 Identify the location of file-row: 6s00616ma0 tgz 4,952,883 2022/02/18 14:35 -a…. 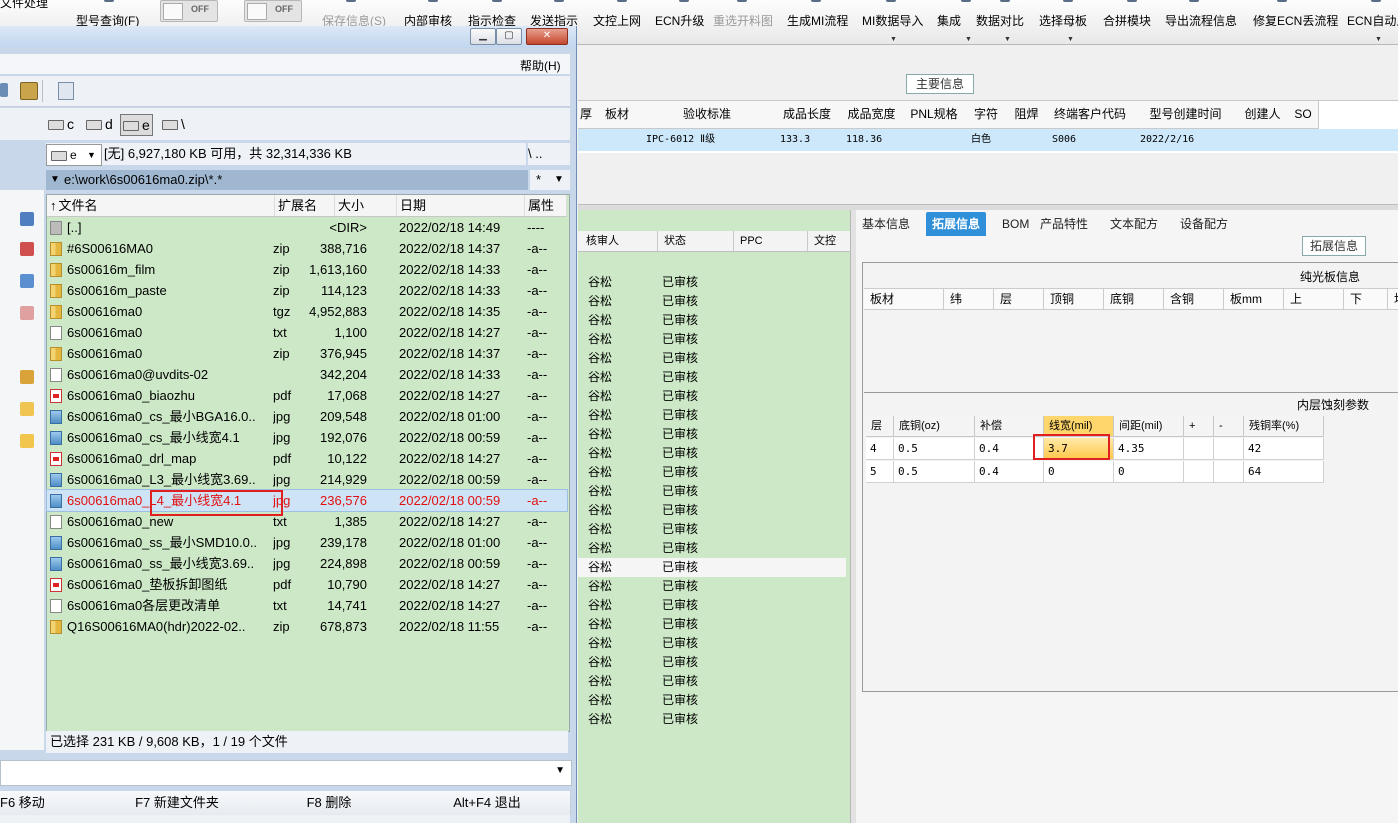
(307, 311).